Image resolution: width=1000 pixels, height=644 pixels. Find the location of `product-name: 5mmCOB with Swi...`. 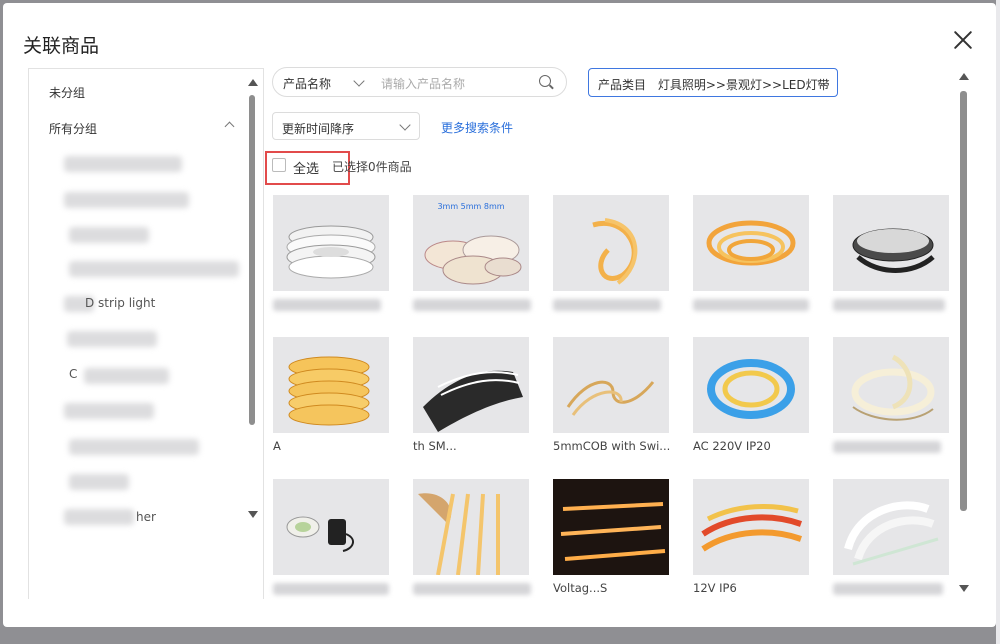

product-name: 5mmCOB with Swi... is located at coordinates (612, 446).